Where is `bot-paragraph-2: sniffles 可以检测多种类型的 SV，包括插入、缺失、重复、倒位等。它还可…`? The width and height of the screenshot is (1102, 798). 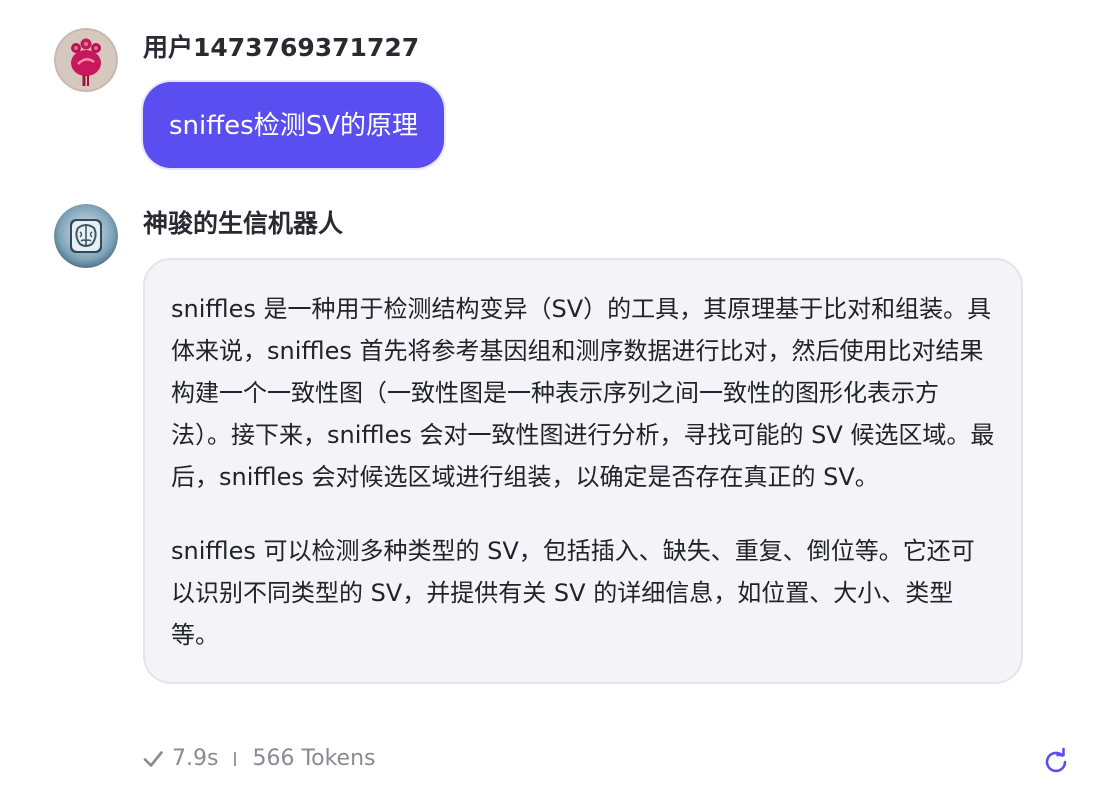
bot-paragraph-2: sniffles 可以检测多种类型的 SV，包括插入、缺失、重复、倒位等。它还可… is located at coordinates (573, 593).